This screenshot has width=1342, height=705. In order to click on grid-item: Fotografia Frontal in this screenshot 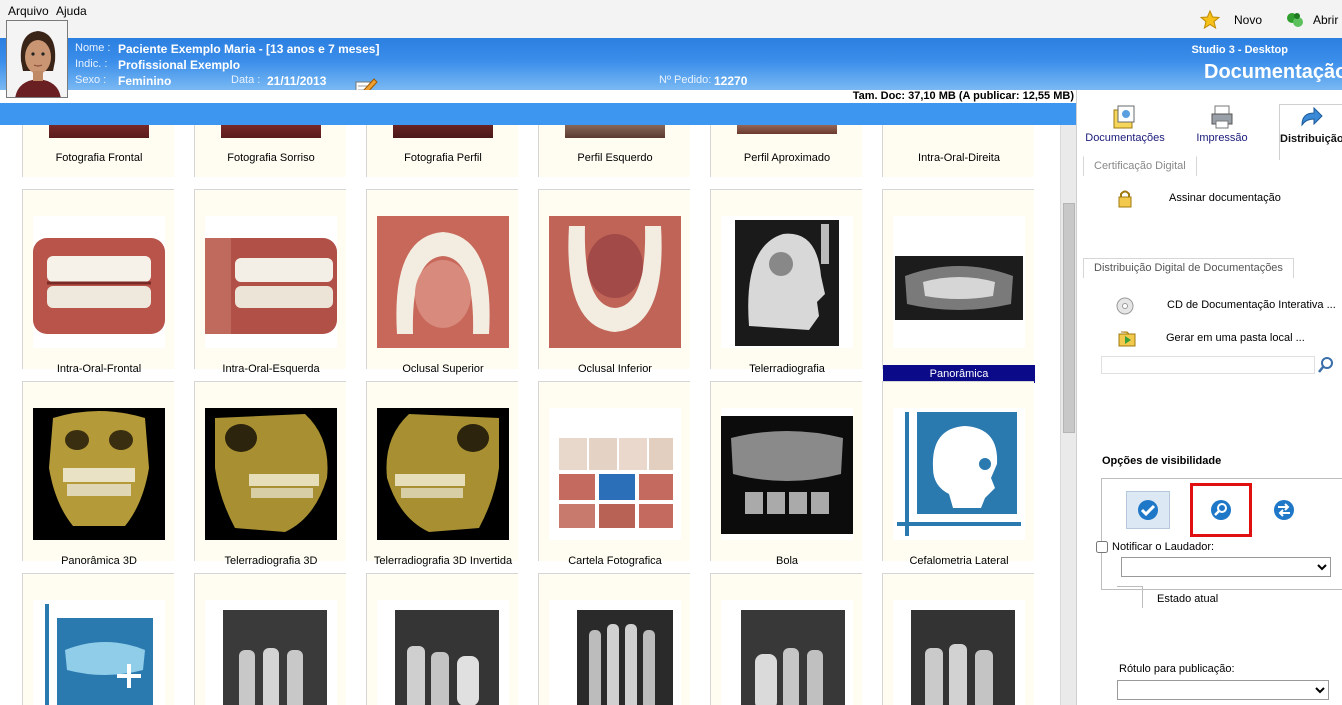, I will do `click(98, 151)`.